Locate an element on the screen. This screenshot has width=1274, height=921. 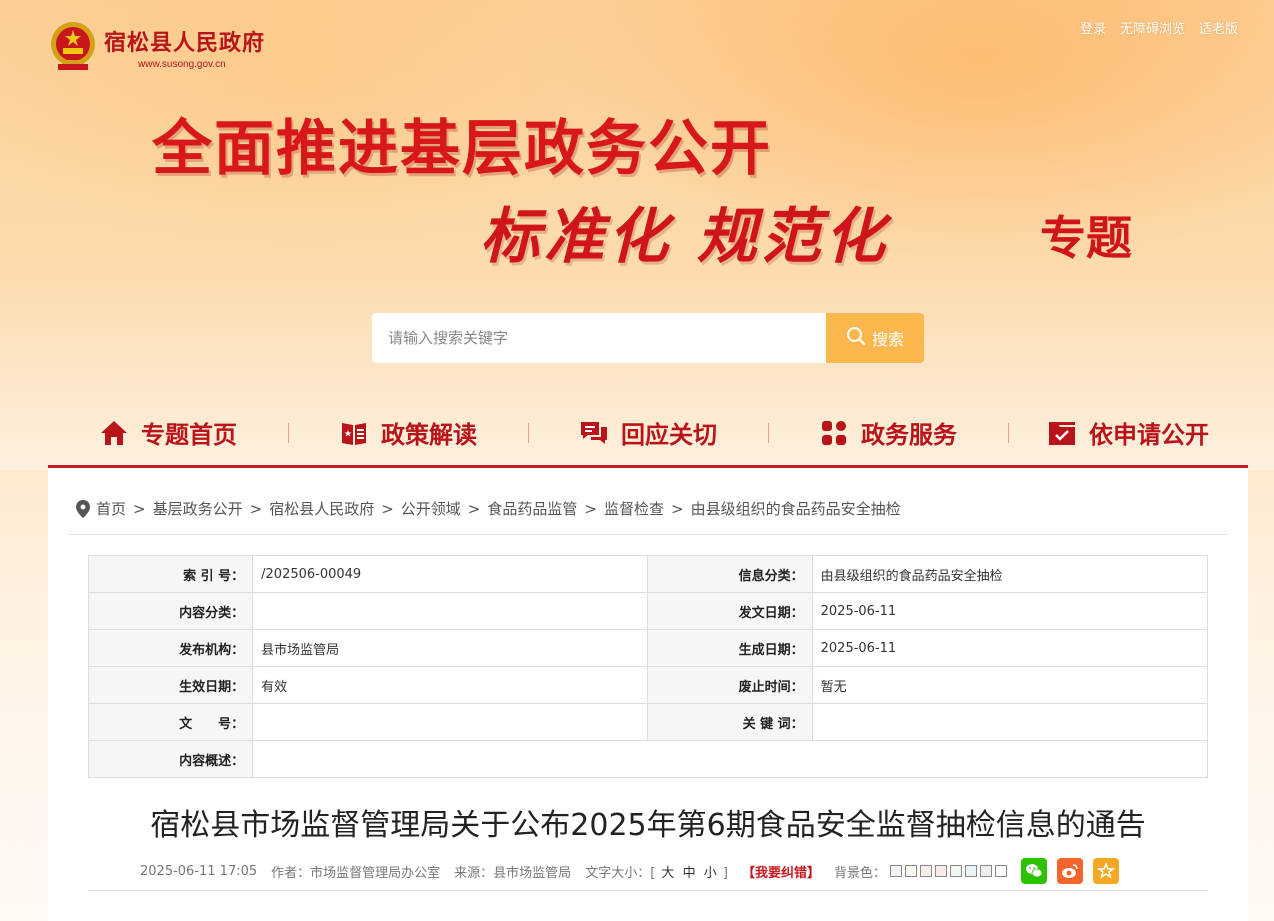
article-author: 作者：市场监督管理局办公室 is located at coordinates (356, 873).